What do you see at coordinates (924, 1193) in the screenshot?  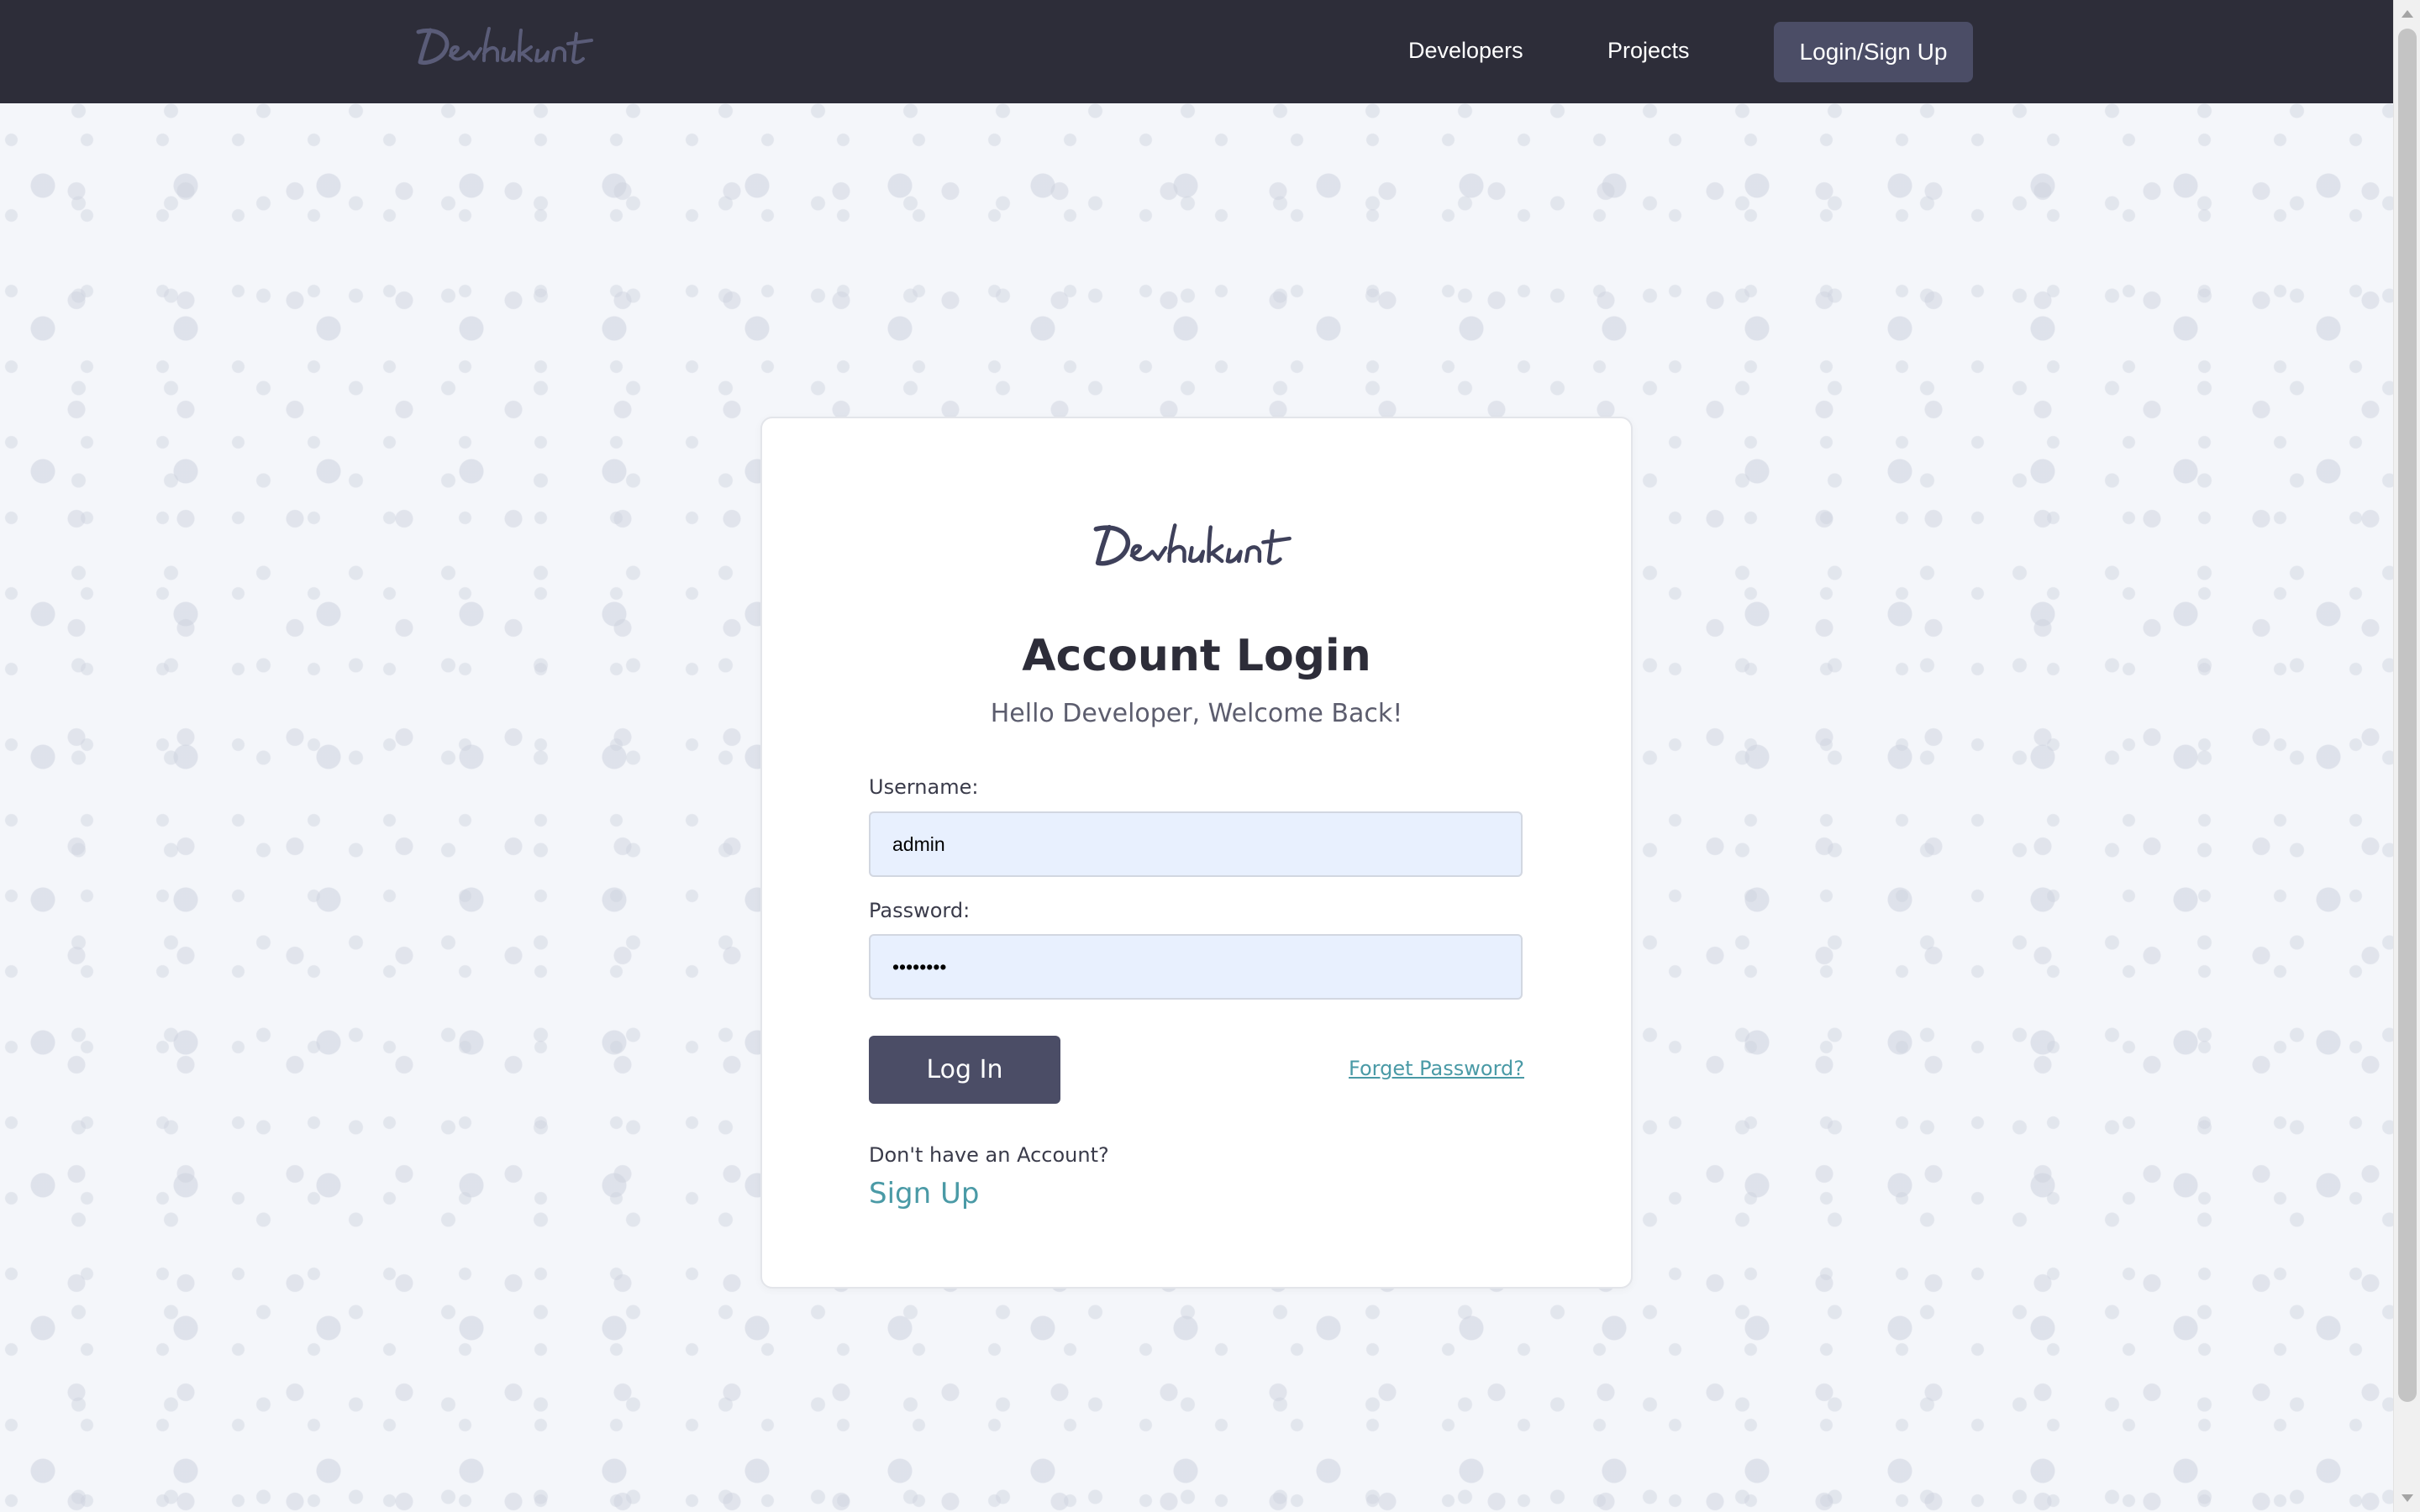 I see `signup-link: Sign Up` at bounding box center [924, 1193].